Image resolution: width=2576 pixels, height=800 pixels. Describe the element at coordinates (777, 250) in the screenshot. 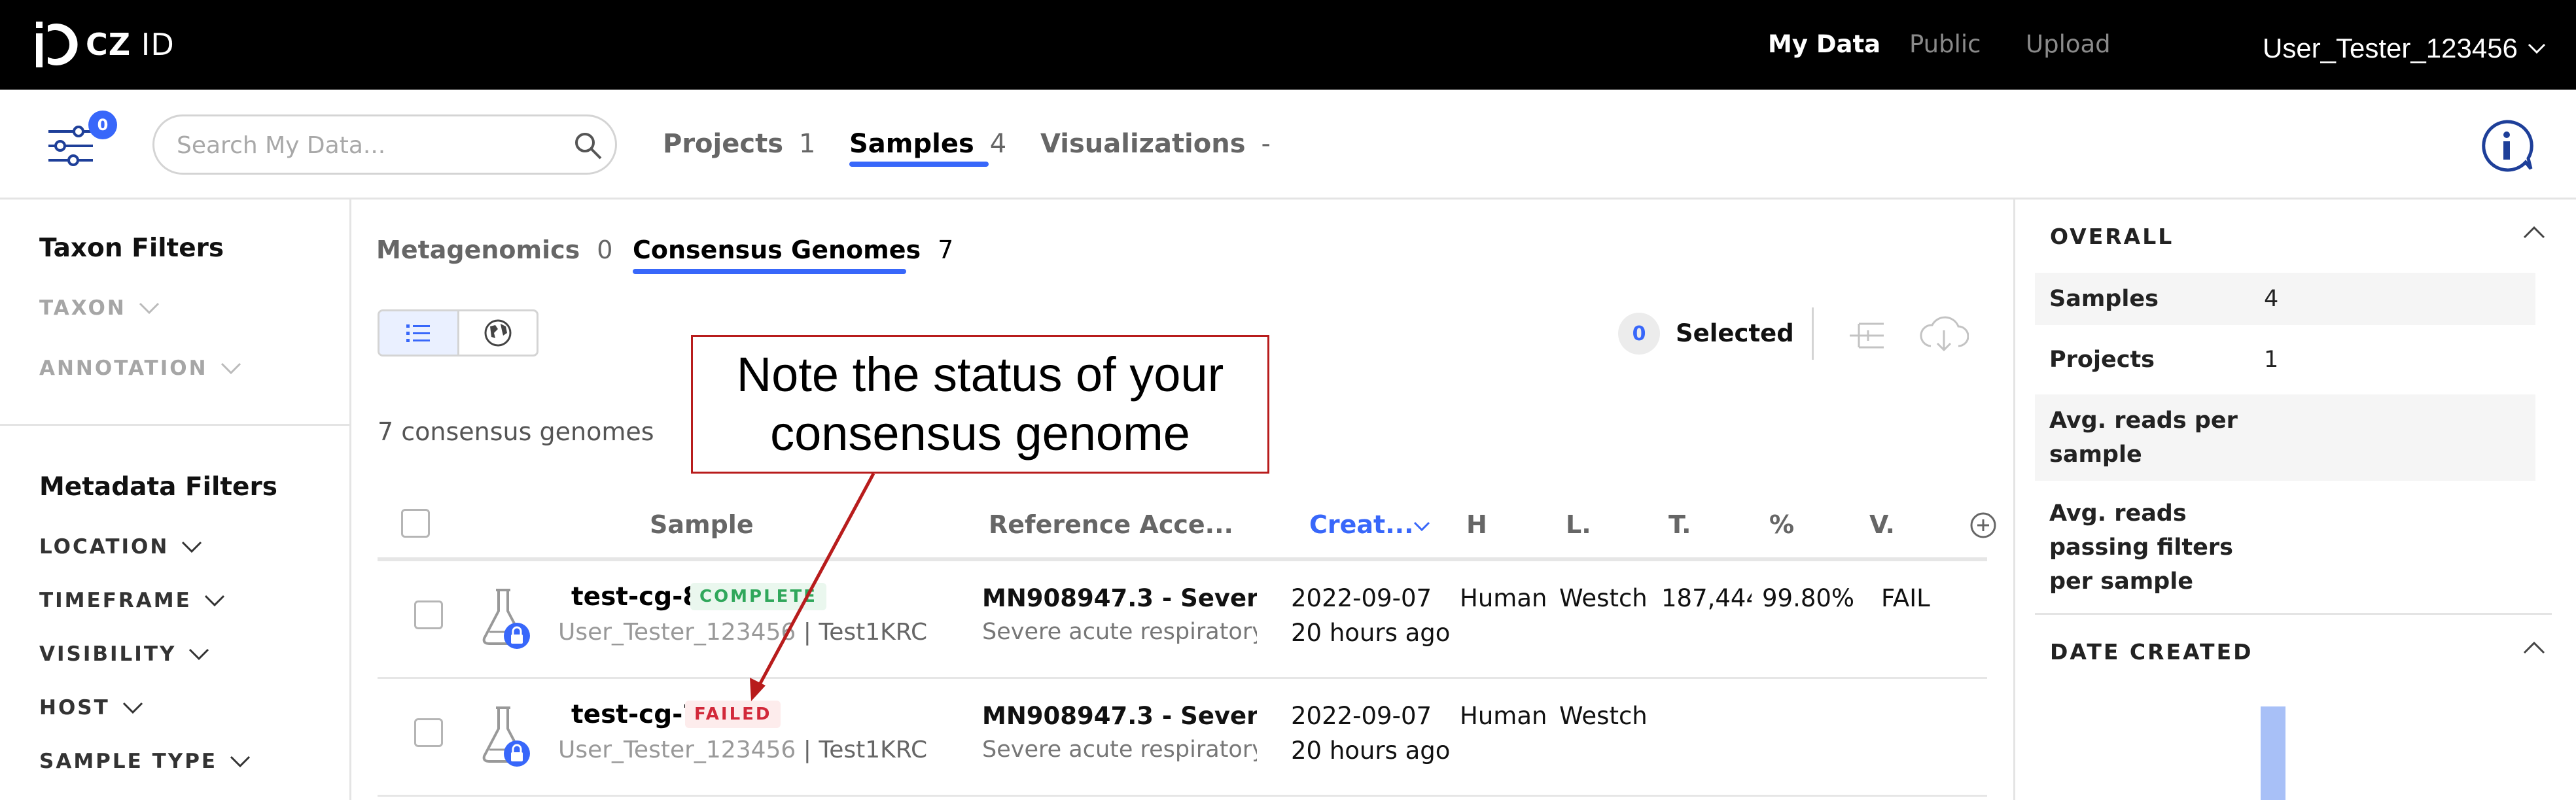

I see `tab-consensus-genomes-label: Consensus Genomes` at that location.